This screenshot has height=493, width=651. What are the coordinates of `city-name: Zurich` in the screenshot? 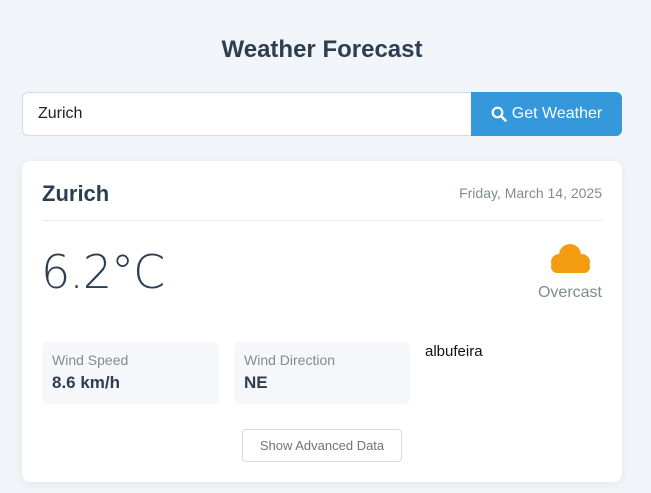 It's located at (76, 193).